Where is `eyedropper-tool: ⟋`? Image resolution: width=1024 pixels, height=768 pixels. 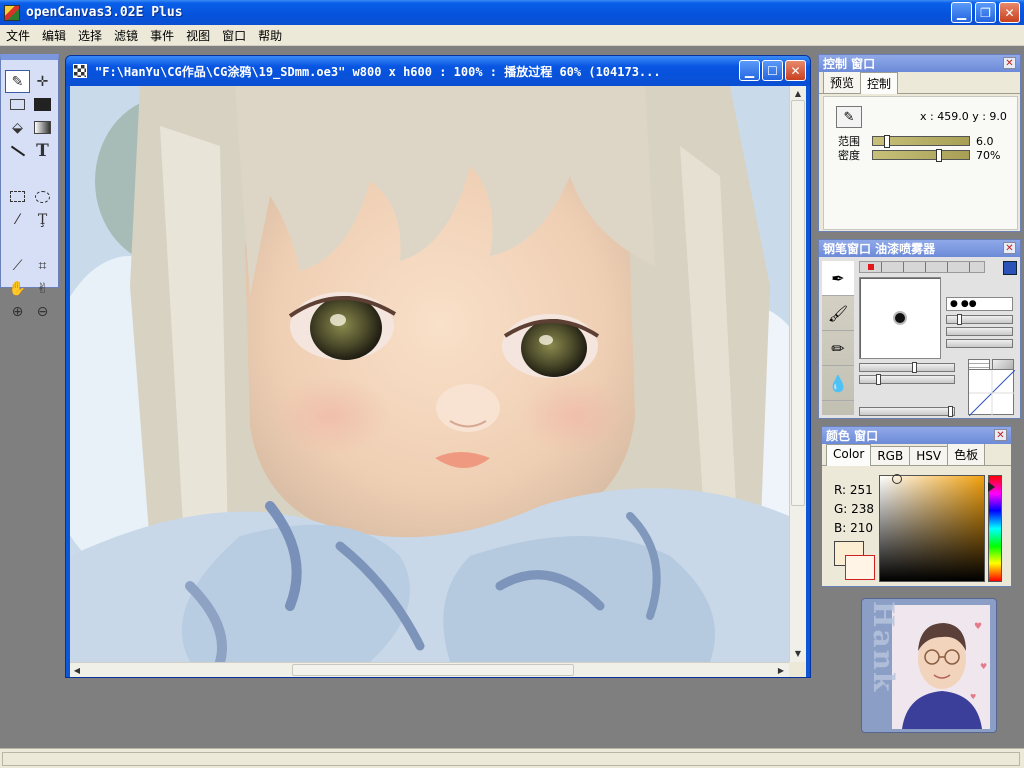
eyedropper-tool: ⟋ is located at coordinates (17, 265).